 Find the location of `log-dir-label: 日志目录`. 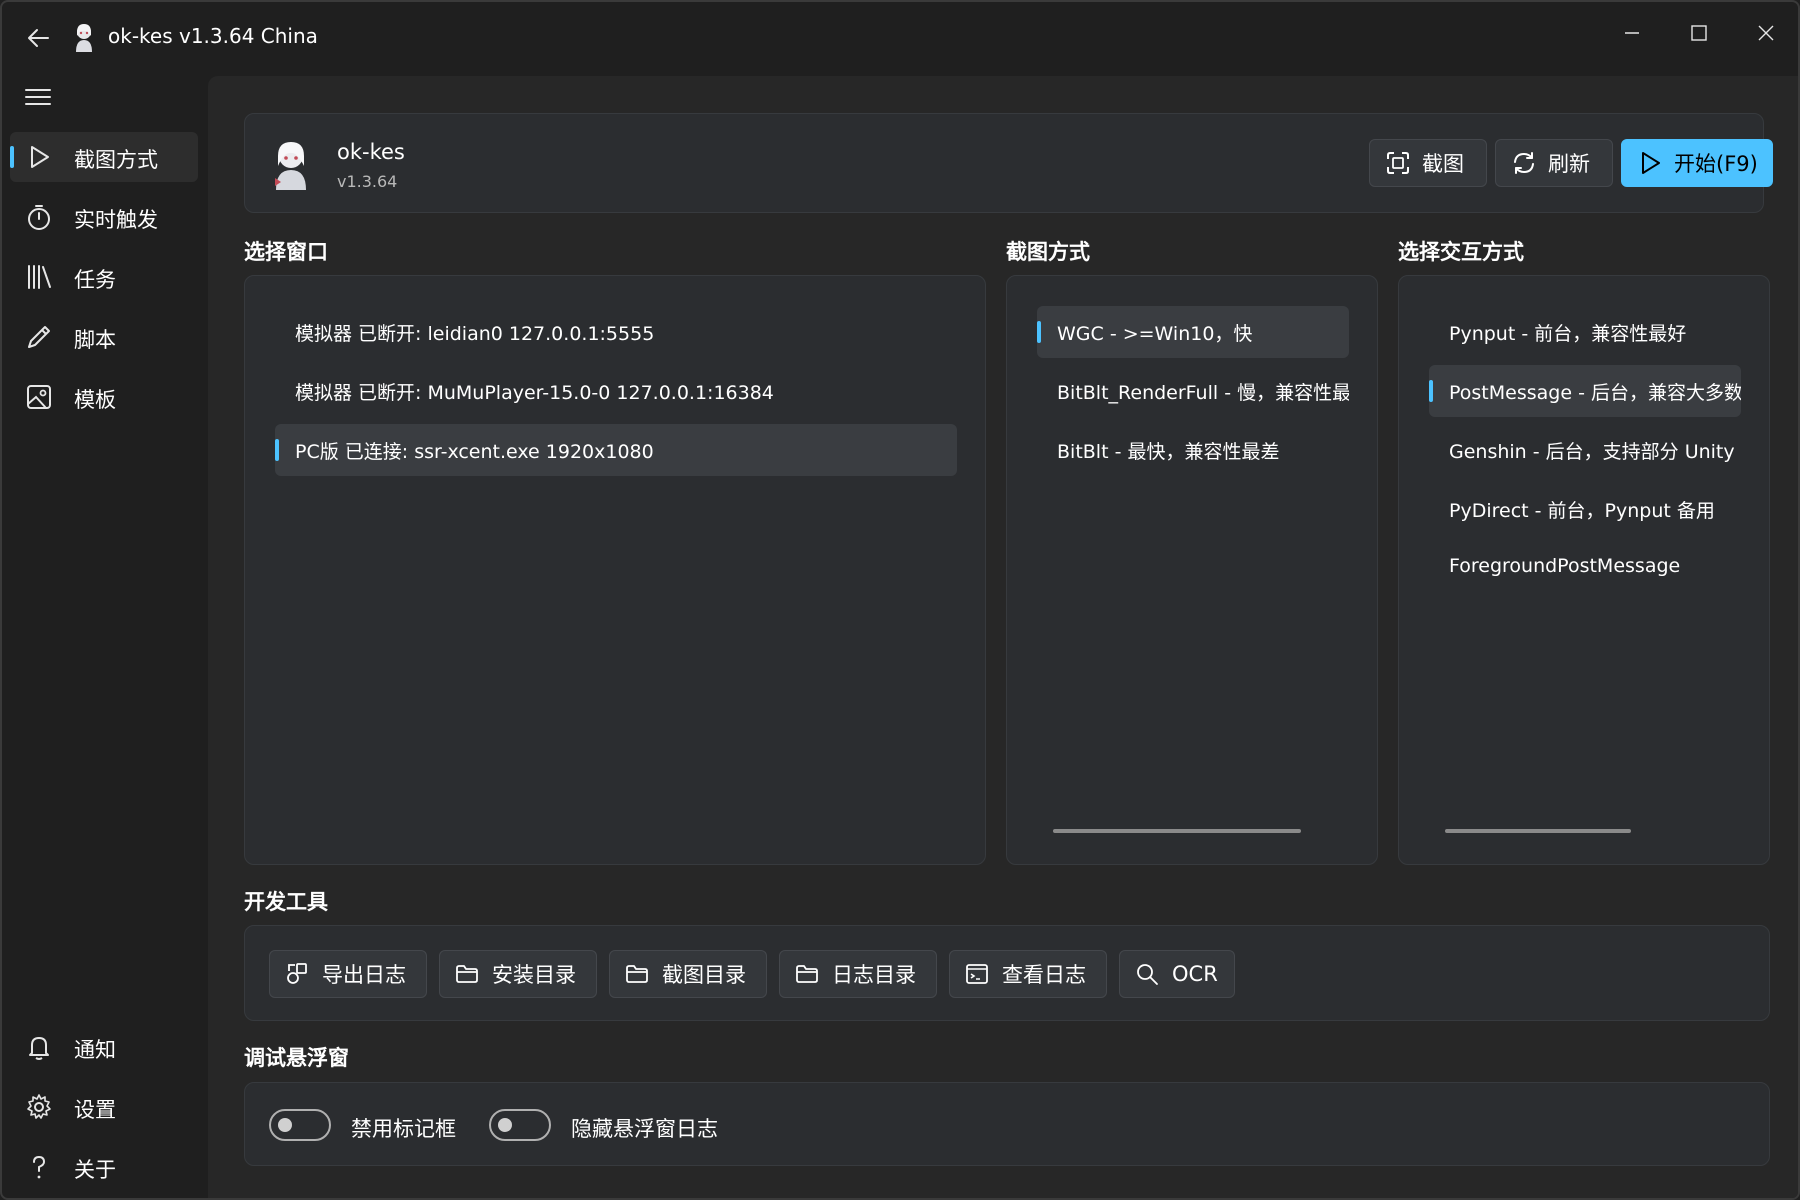

log-dir-label: 日志目录 is located at coordinates (874, 975).